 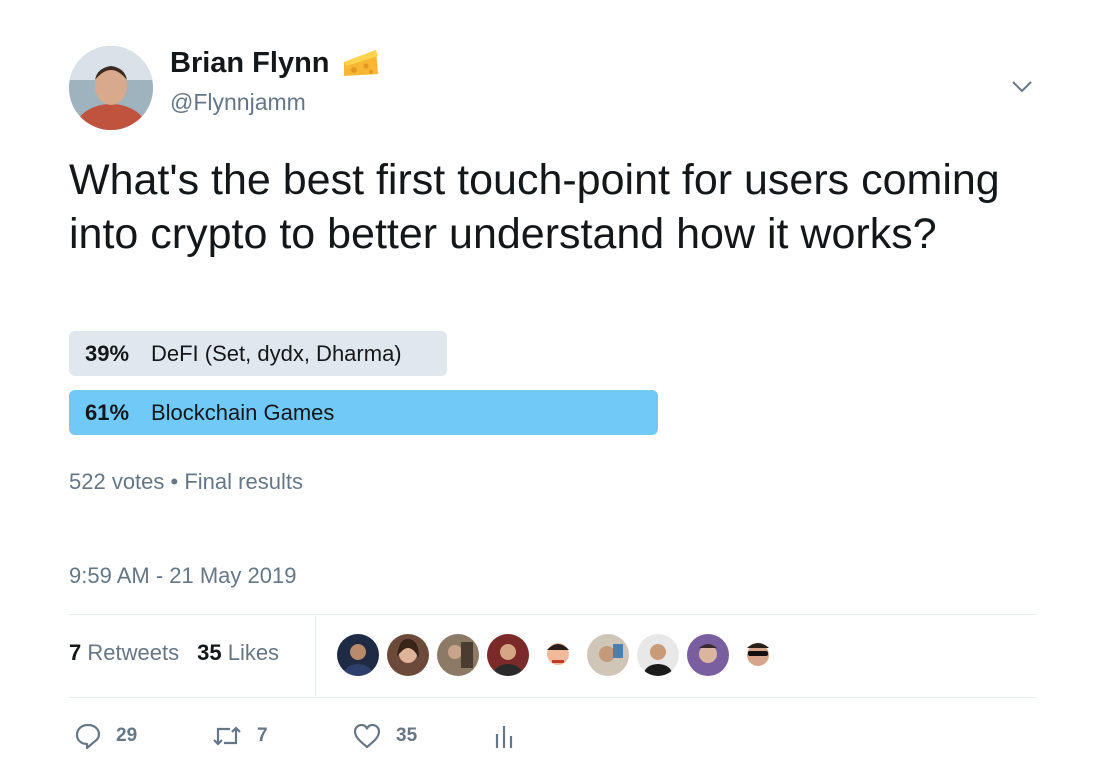 I want to click on likes-count: 35, so click(x=209, y=652).